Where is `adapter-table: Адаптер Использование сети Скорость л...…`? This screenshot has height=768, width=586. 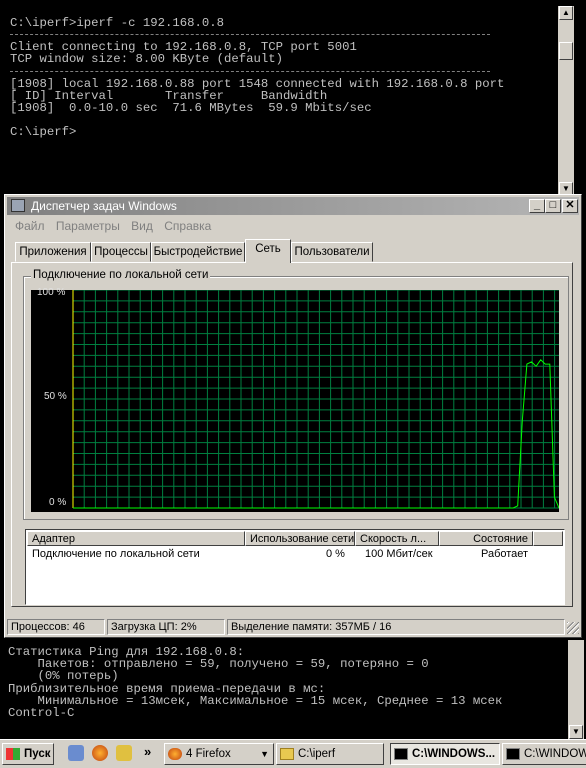 adapter-table: Адаптер Использование сети Скорость л...… is located at coordinates (295, 567).